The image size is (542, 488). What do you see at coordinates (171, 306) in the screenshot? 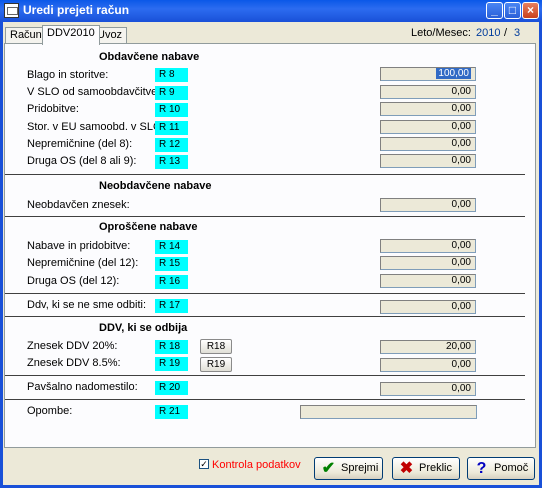
I see `code-r17: R 17` at bounding box center [171, 306].